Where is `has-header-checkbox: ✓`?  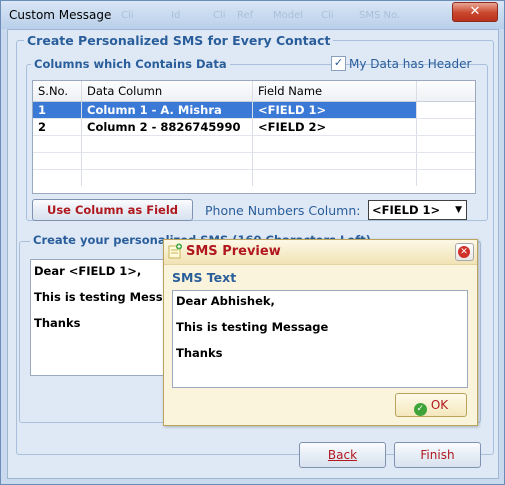 has-header-checkbox: ✓ is located at coordinates (338, 63).